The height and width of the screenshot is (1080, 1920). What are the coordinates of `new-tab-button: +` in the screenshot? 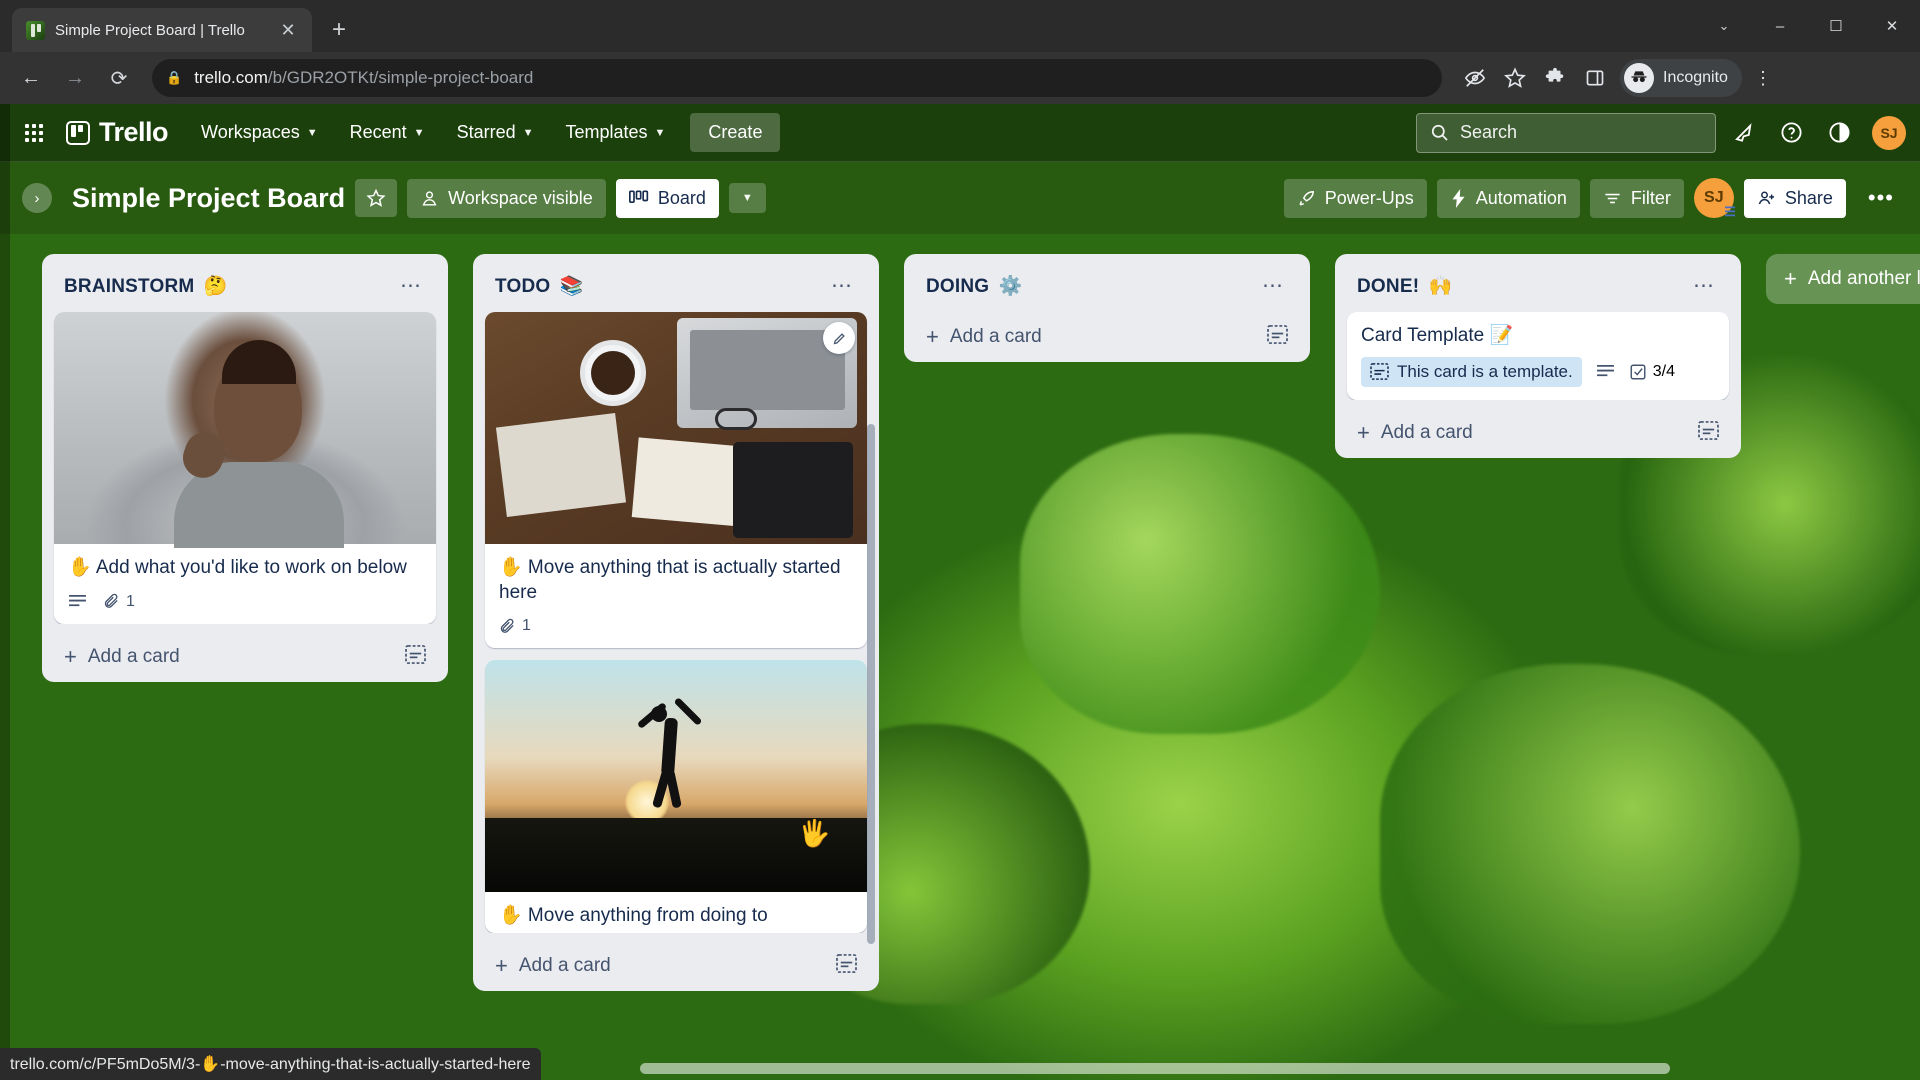 It's located at (339, 30).